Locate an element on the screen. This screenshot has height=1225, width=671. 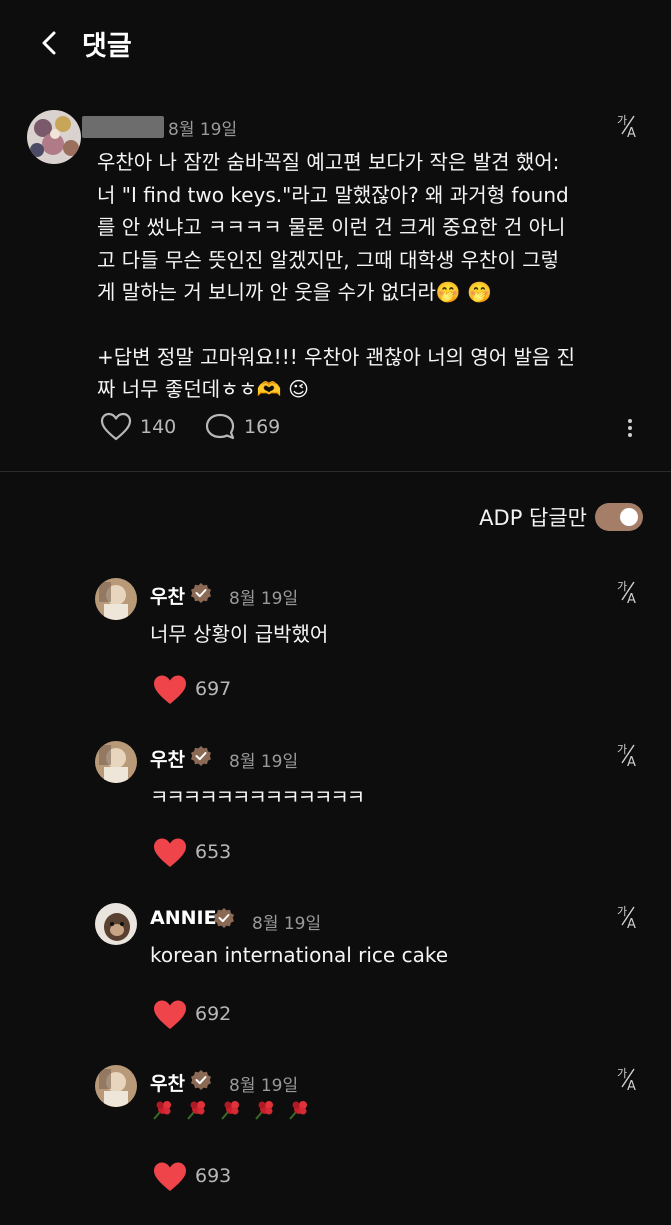
like-count: 693 is located at coordinates (213, 1176).